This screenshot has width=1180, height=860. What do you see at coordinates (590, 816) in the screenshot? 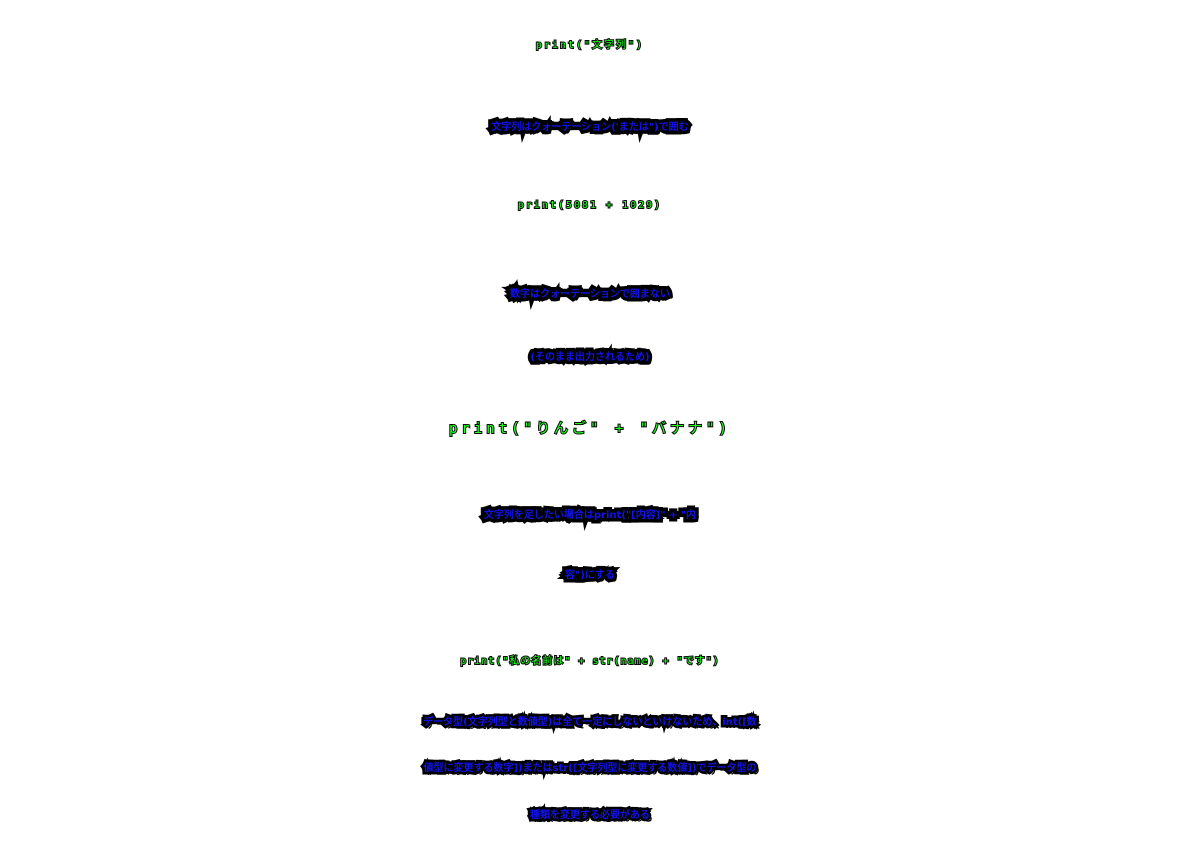
I see `note-datatype-line3: 種類を変更する必要がある` at bounding box center [590, 816].